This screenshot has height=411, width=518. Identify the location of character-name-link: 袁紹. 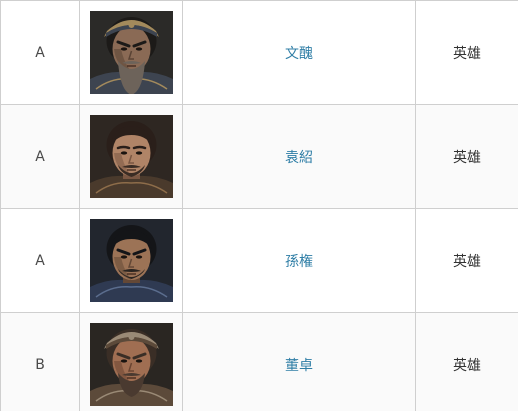
(299, 158).